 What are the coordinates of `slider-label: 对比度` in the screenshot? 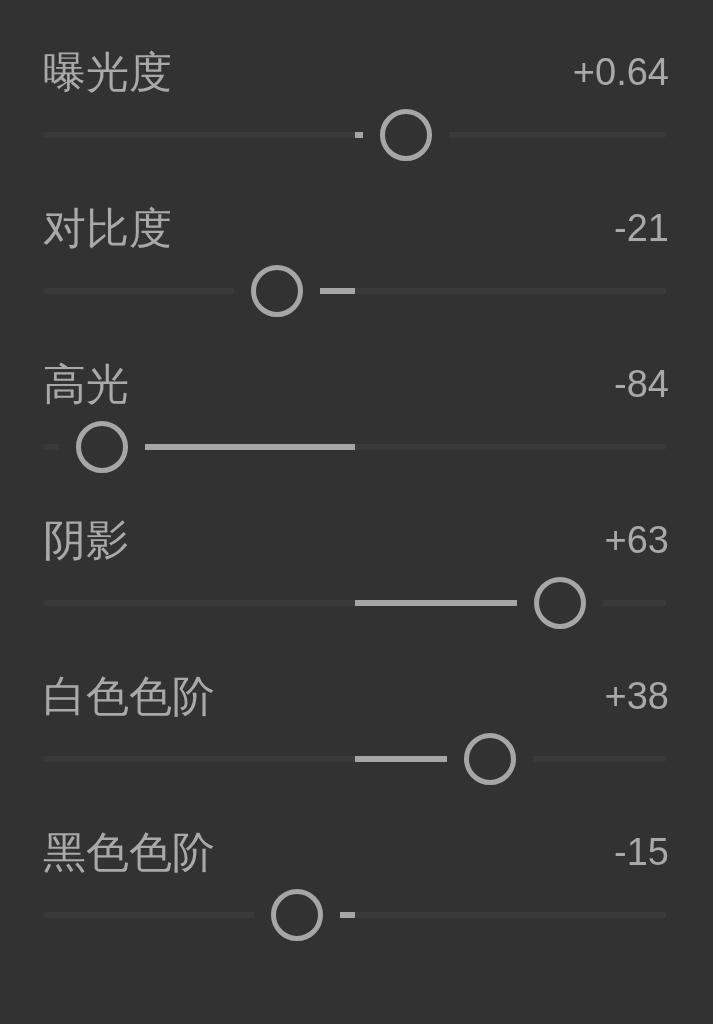 It's located at (107, 228).